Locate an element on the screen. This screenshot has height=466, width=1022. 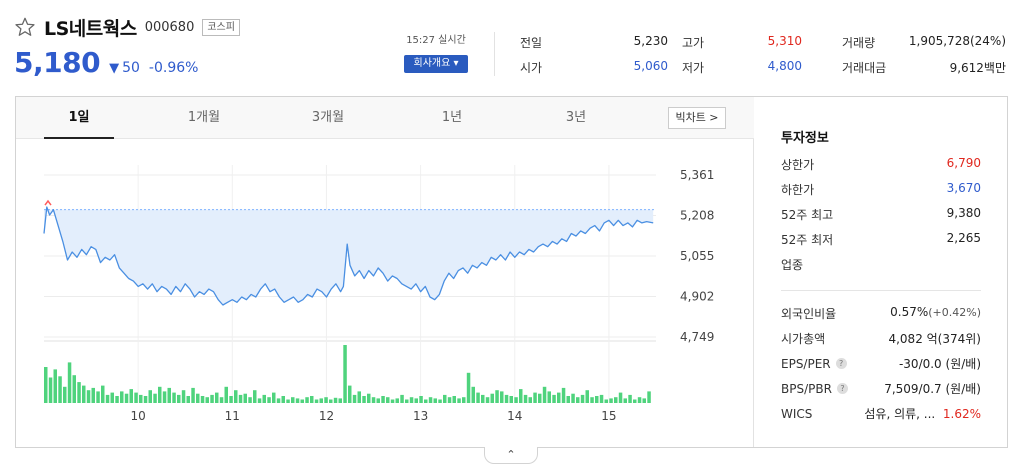
company-overview-button: 회사개요 ▾ is located at coordinates (436, 64).